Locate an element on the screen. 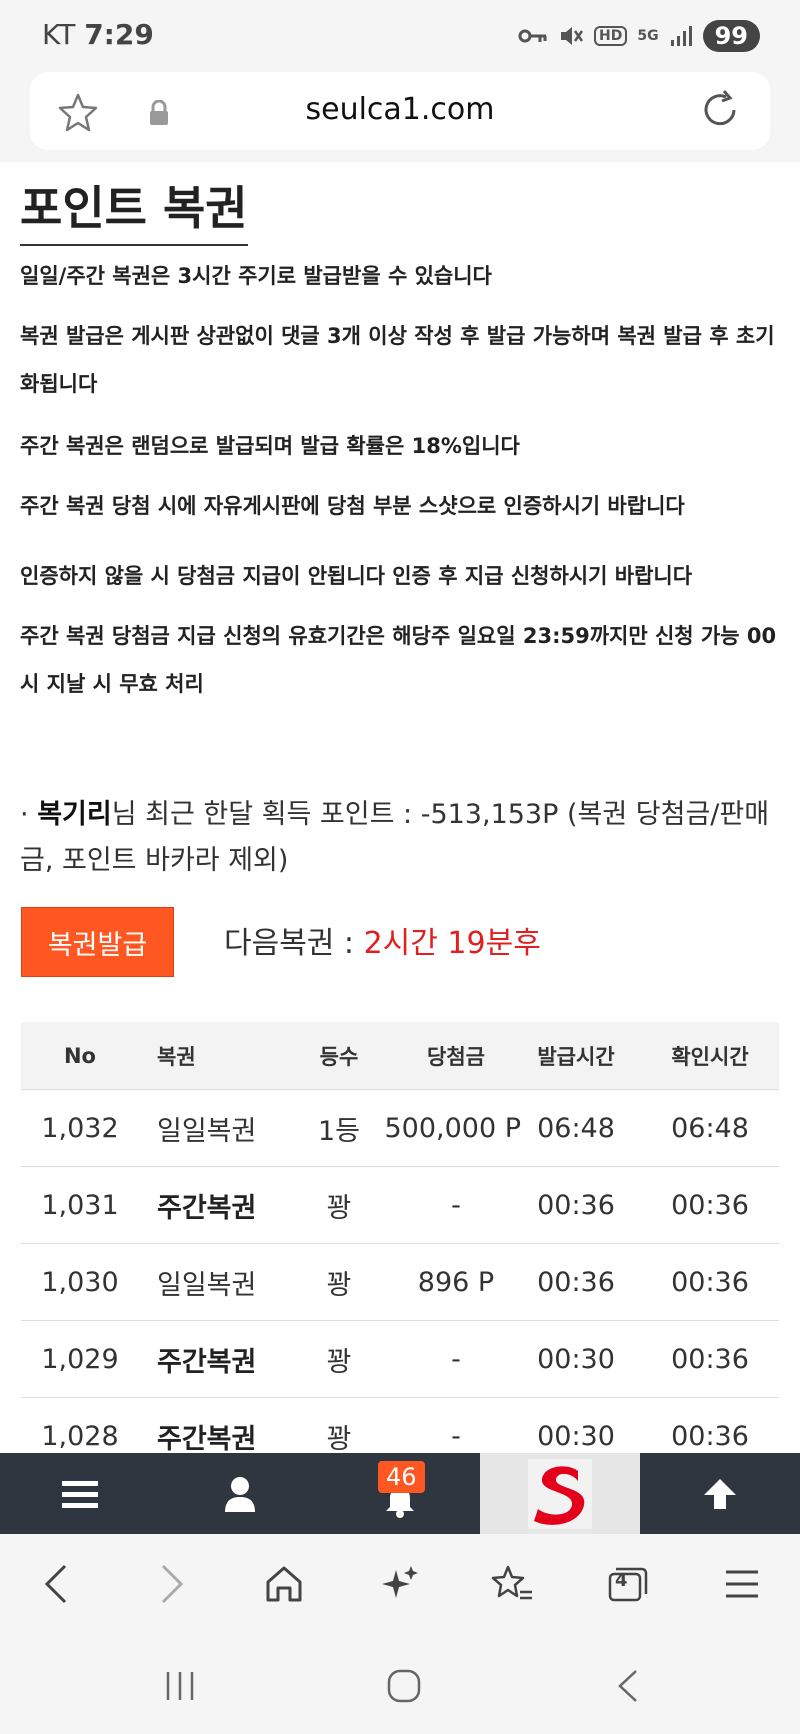 The image size is (800, 1734). notice-1: 일일/주간 복권은 3시간 주기로 발급받을 수 있습니다 is located at coordinates (256, 276).